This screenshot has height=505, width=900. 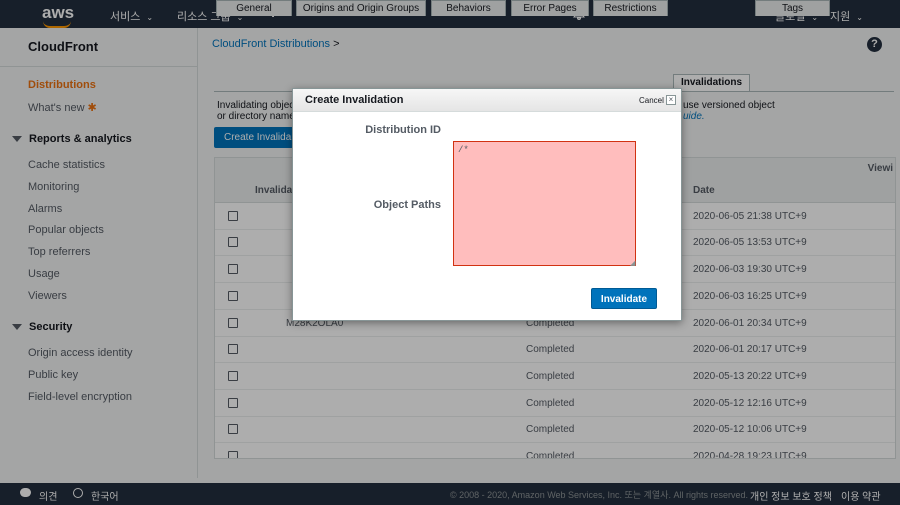 What do you see at coordinates (544, 203) in the screenshot?
I see `object-paths-input: /*` at bounding box center [544, 203].